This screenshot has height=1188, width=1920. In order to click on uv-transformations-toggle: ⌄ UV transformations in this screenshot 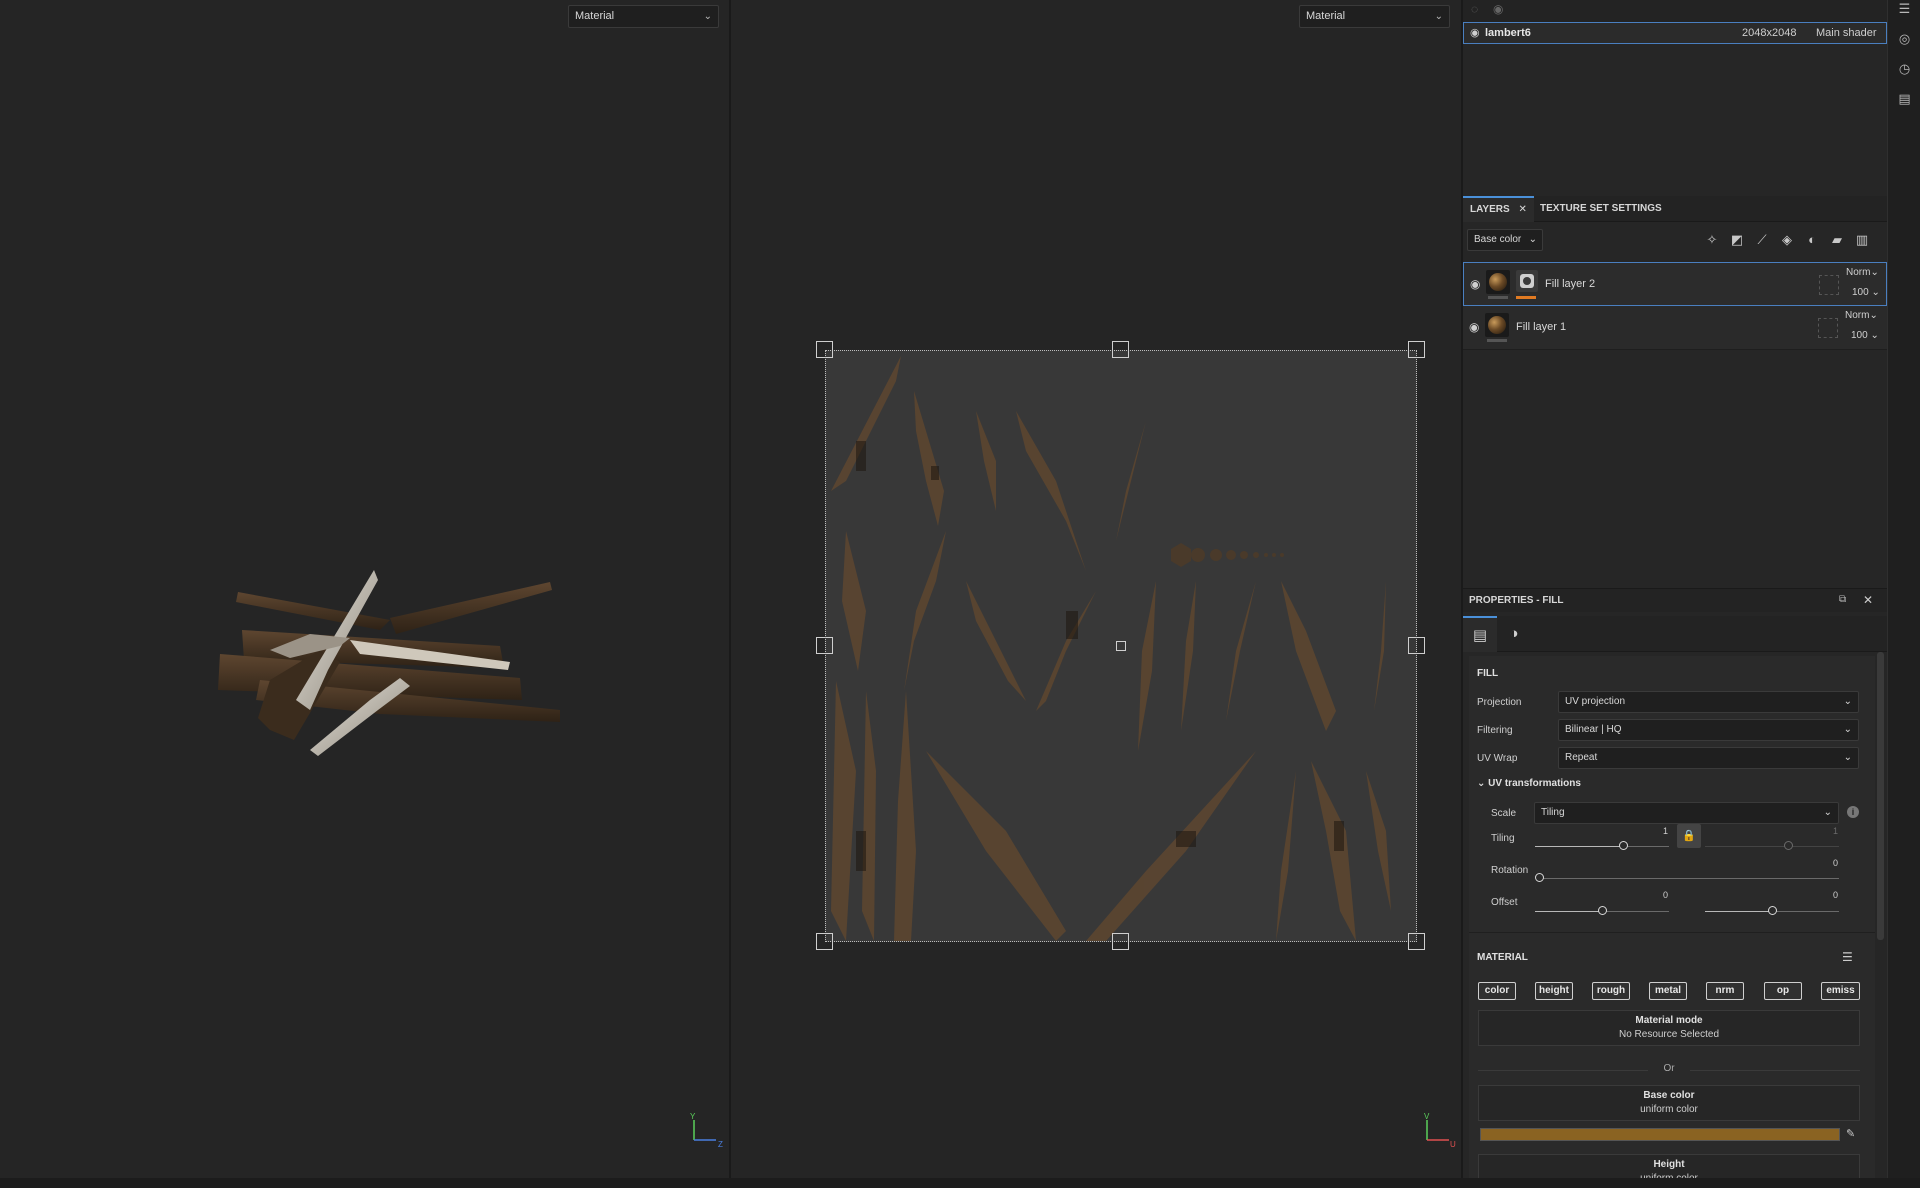, I will do `click(1529, 783)`.